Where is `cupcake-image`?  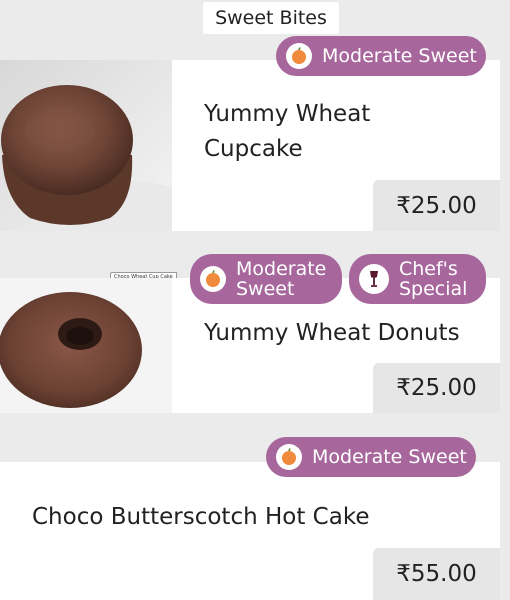
cupcake-image is located at coordinates (86, 145).